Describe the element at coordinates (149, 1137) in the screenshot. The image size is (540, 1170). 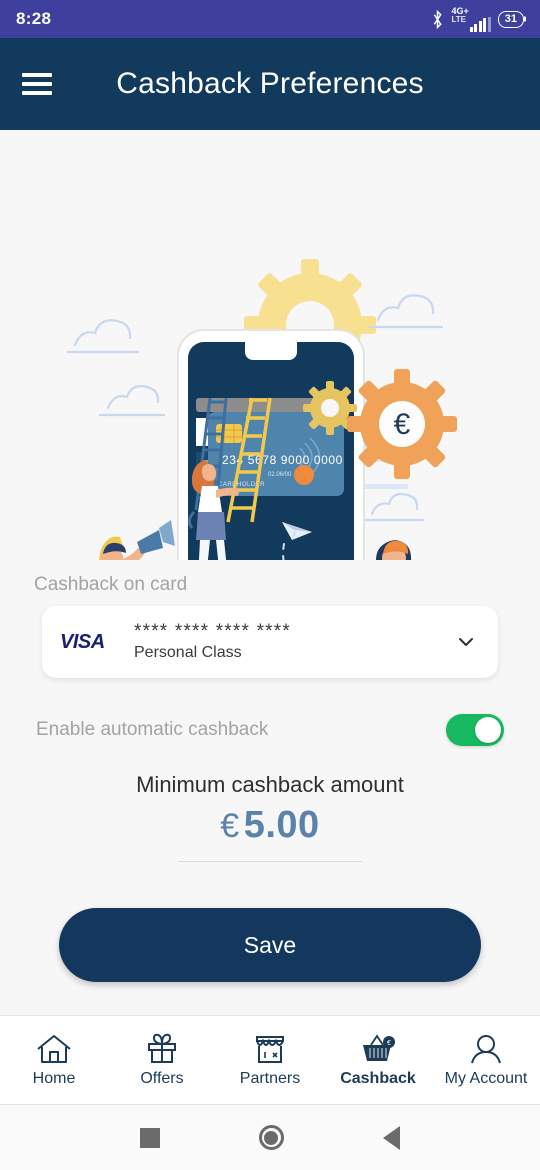
I see `square-recents-icon` at that location.